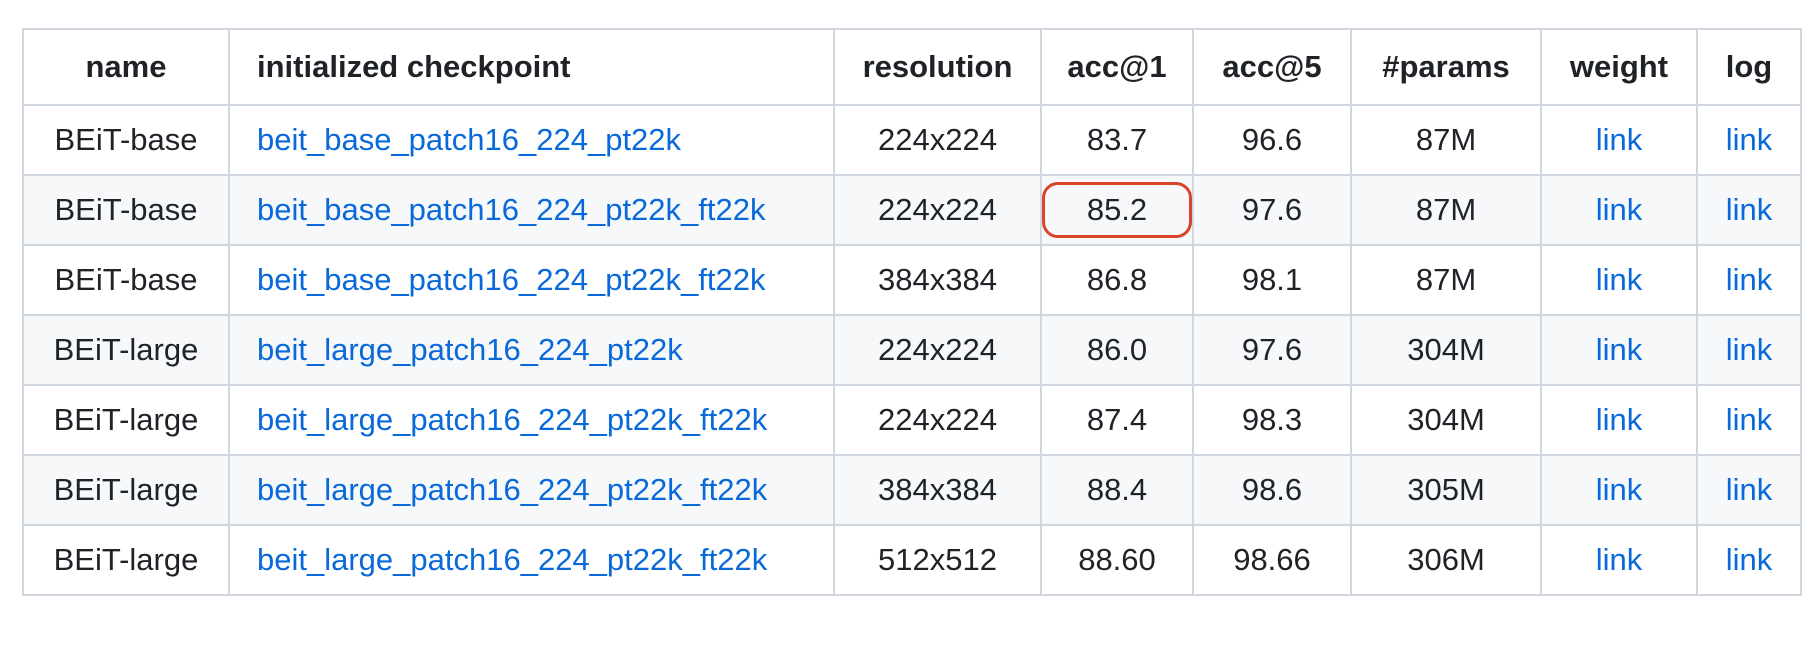  What do you see at coordinates (126, 67) in the screenshot?
I see `header-name: name` at bounding box center [126, 67].